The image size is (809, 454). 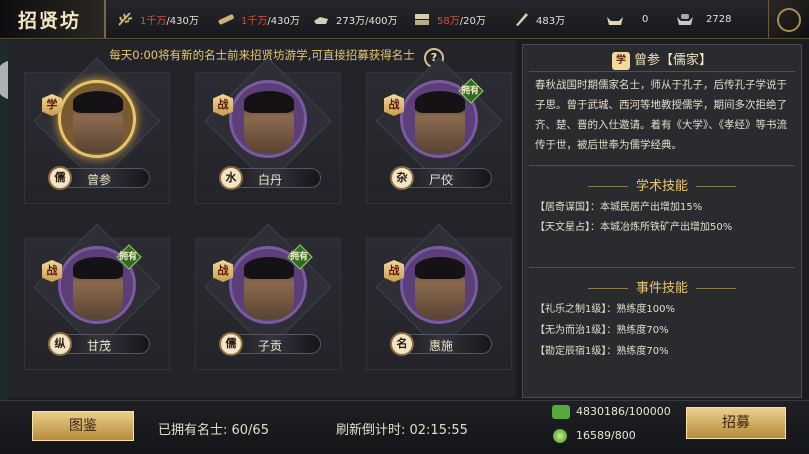 What do you see at coordinates (449, 19) in the screenshot?
I see `resource-stone: 58万/20万` at bounding box center [449, 19].